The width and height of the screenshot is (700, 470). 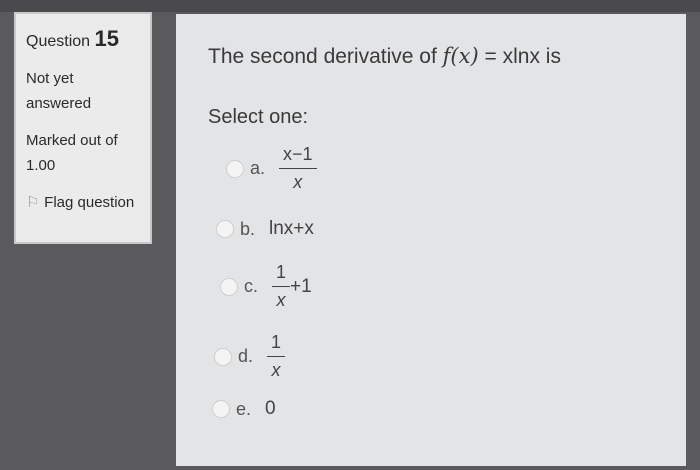 What do you see at coordinates (298, 156) in the screenshot?
I see `option-a-numerator: x−1` at bounding box center [298, 156].